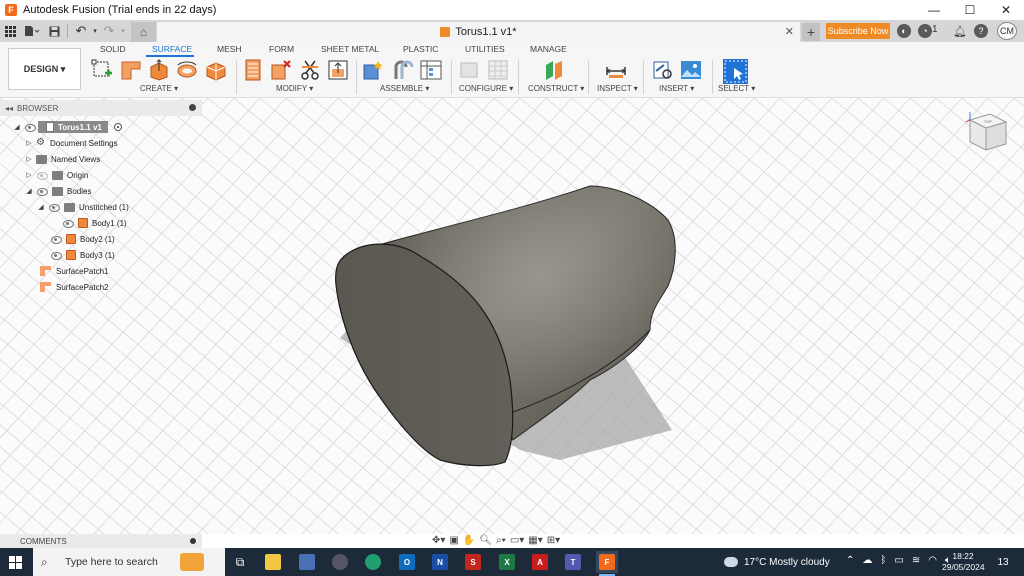 The image size is (1024, 576). Describe the element at coordinates (934, 10) in the screenshot. I see `minimize-button: —` at that location.